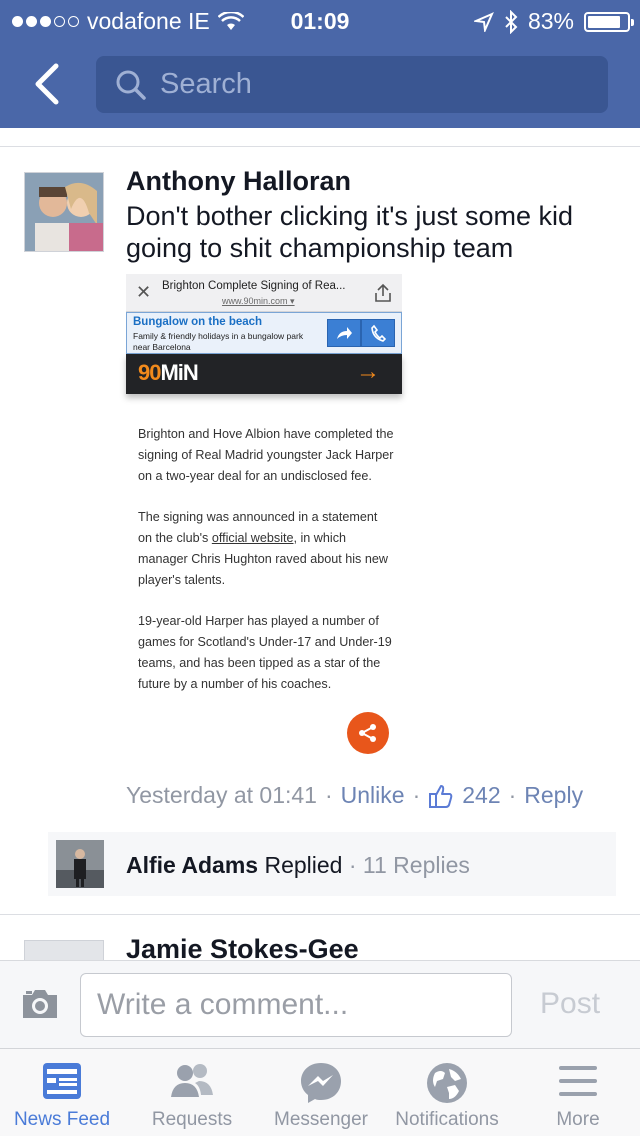  Describe the element at coordinates (344, 333) in the screenshot. I see `forward-icon` at that location.